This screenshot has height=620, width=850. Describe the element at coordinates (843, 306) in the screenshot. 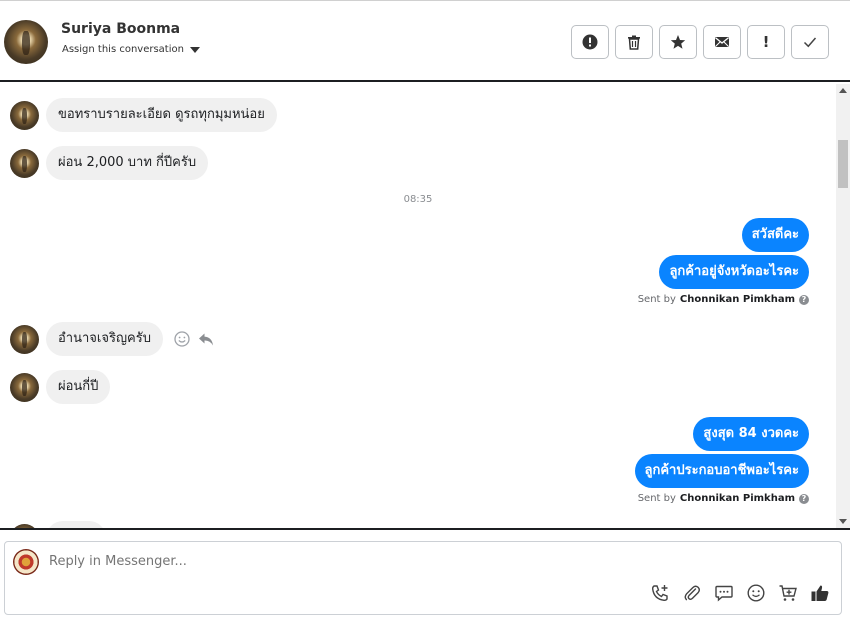

I see `message-scrollbar` at that location.